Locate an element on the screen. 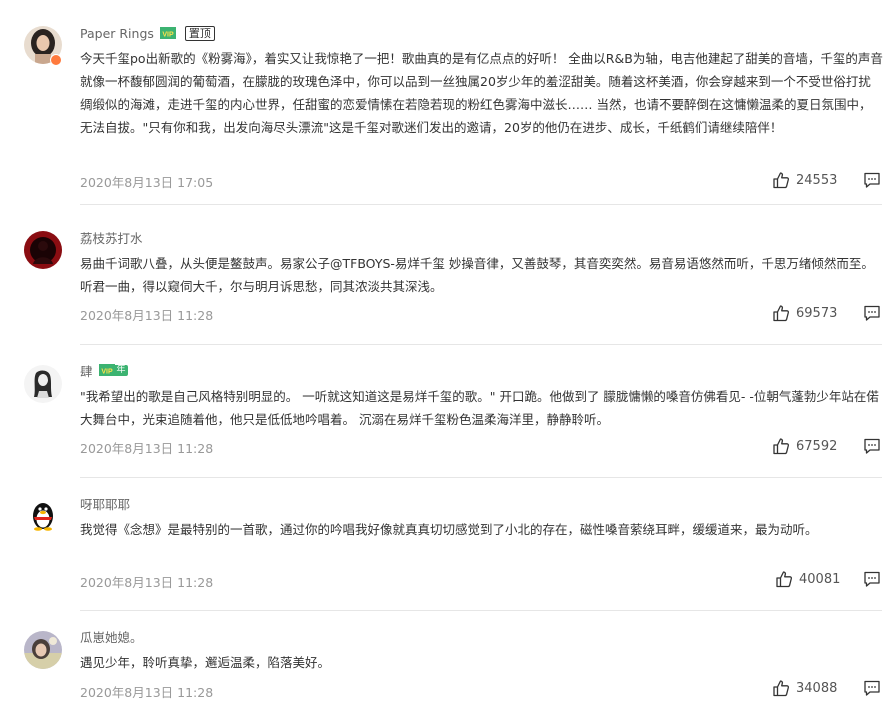  like-button: 24553 is located at coordinates (804, 180).